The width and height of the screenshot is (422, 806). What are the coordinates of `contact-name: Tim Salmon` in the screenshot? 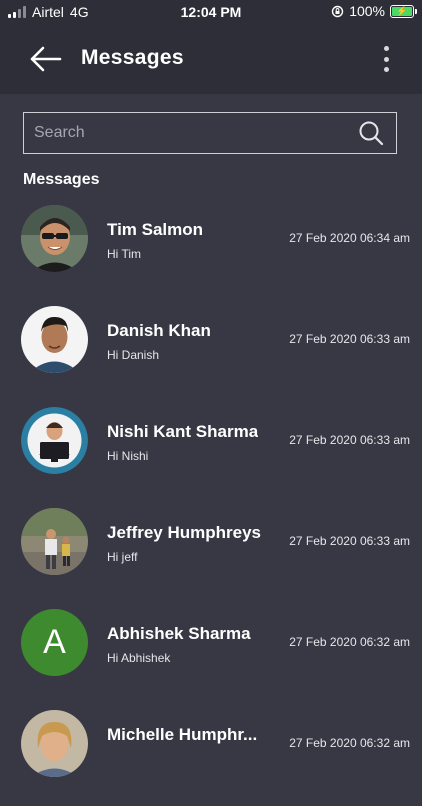 It's located at (155, 229).